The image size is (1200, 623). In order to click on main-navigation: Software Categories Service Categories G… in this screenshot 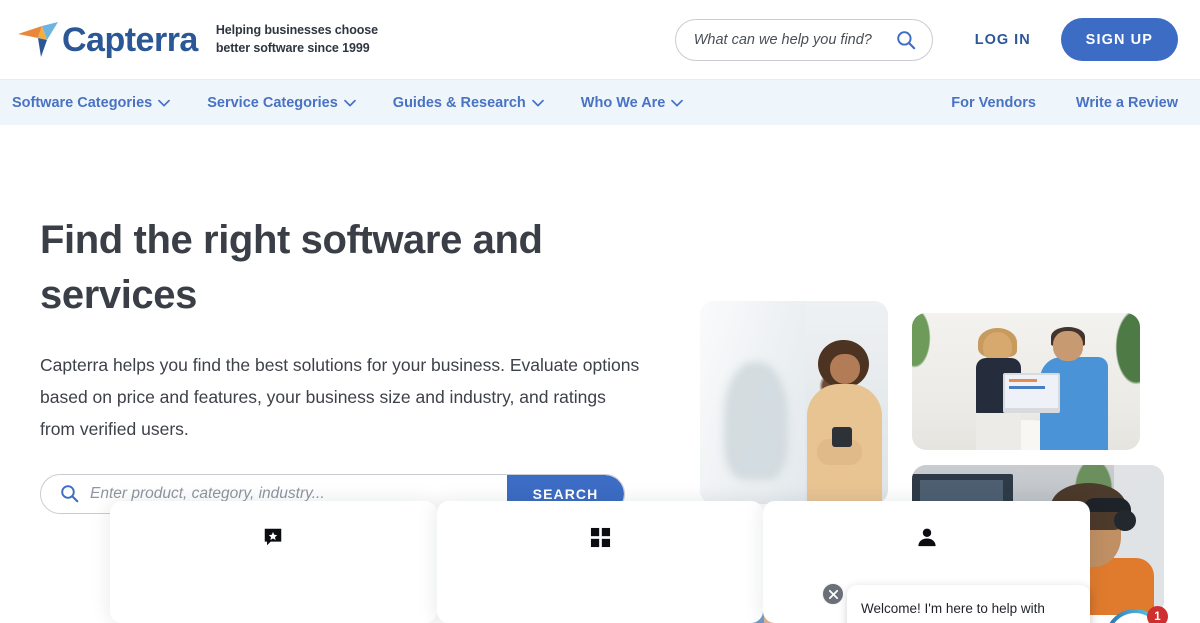, I will do `click(600, 102)`.